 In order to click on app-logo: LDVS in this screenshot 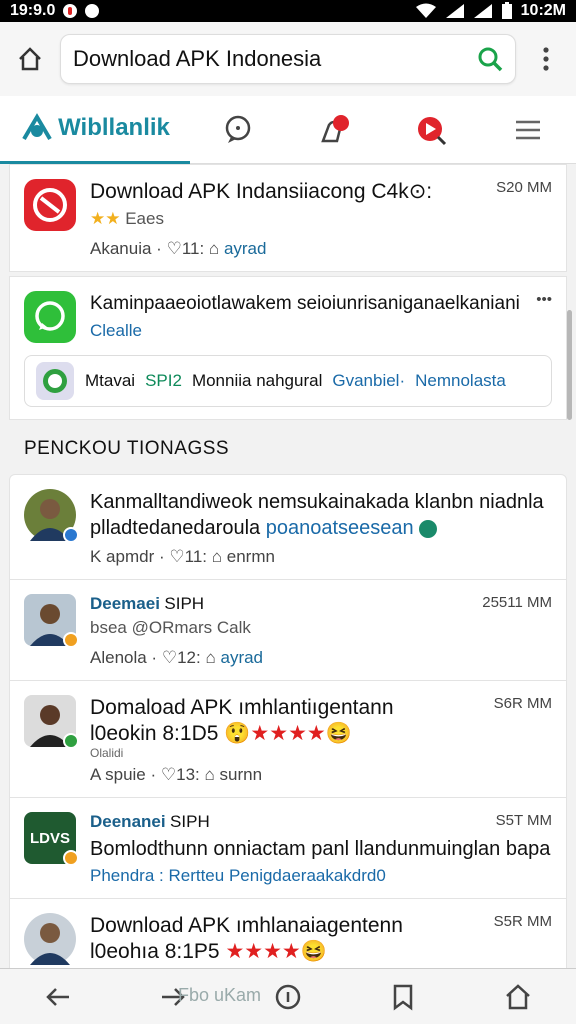, I will do `click(51, 839)`.